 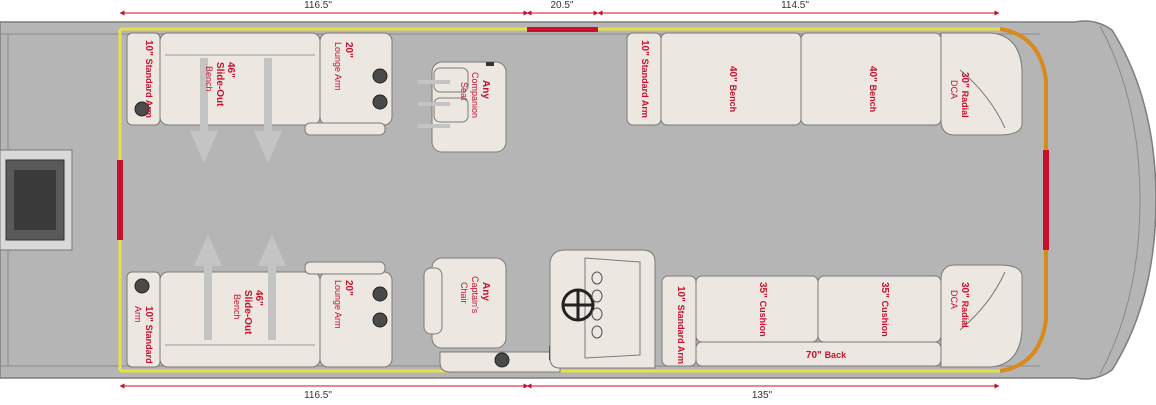 I want to click on top-dimensions: 116.5" 20.5" 114.5", so click(x=559, y=8).